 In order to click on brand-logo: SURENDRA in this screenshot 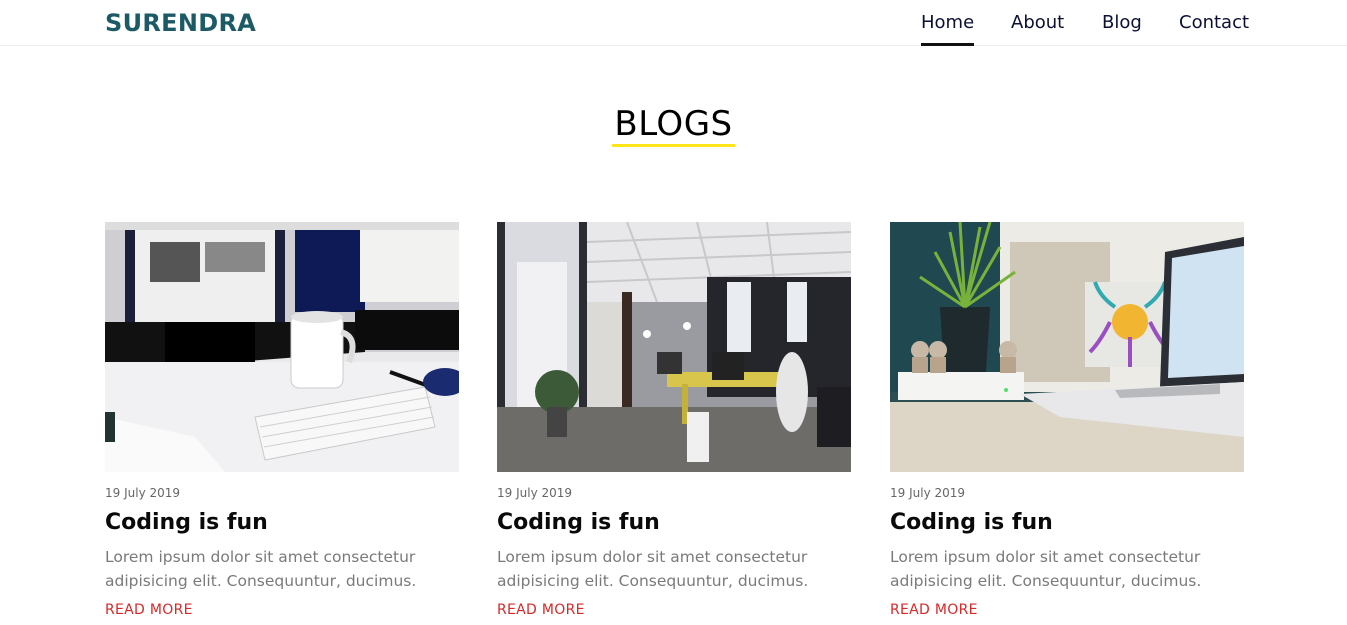, I will do `click(180, 23)`.